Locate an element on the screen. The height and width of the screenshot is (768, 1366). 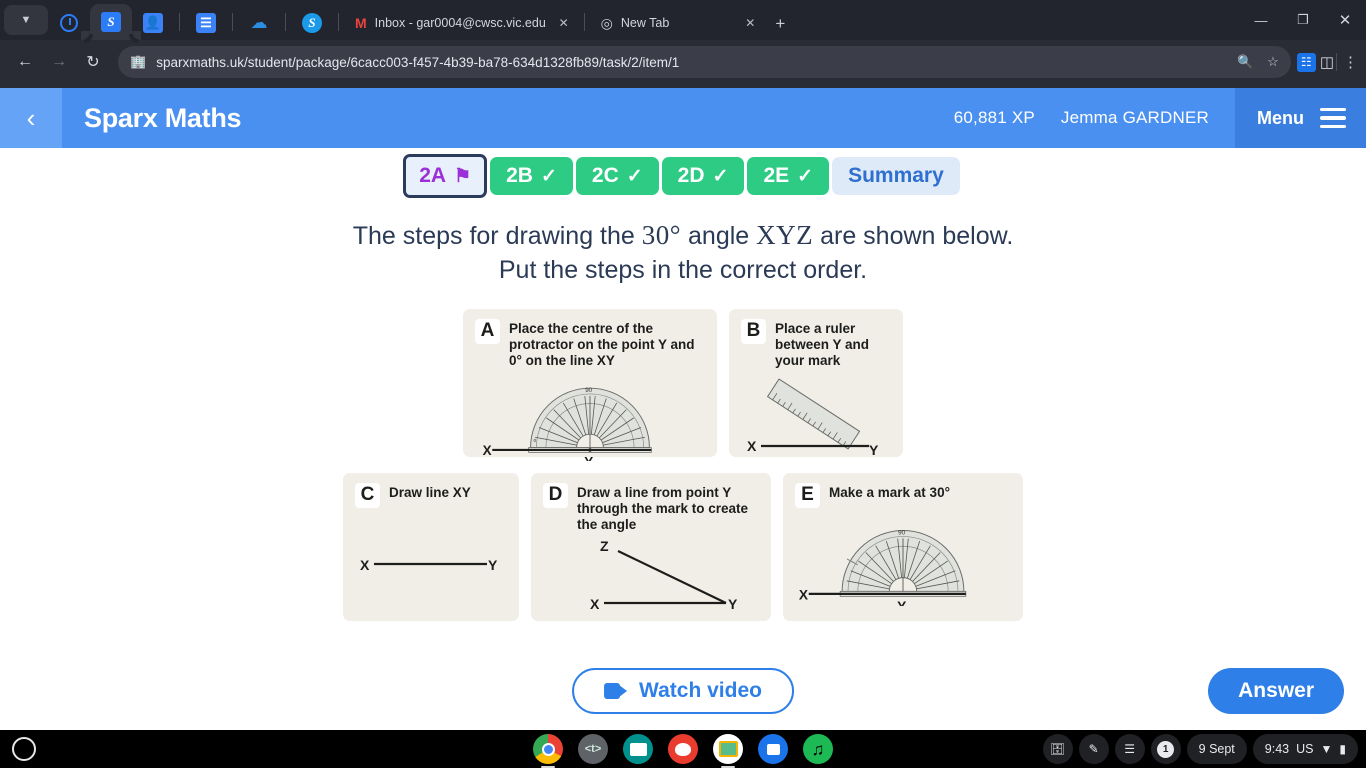
app-news-icon is located at coordinates (638, 749).